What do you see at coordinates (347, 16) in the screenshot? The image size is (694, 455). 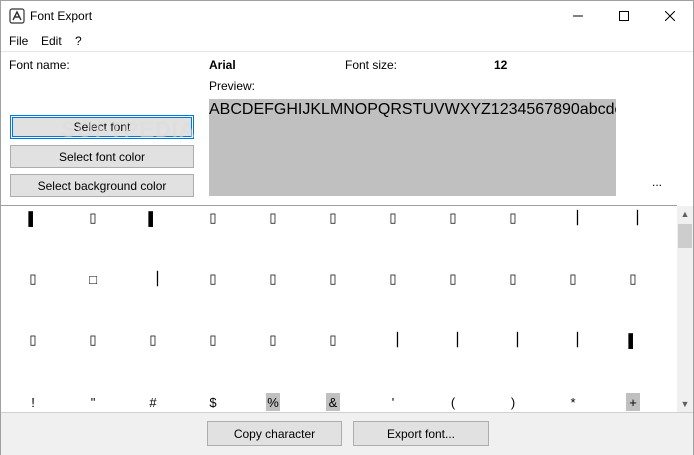 I see `title-bar: Font Export` at bounding box center [347, 16].